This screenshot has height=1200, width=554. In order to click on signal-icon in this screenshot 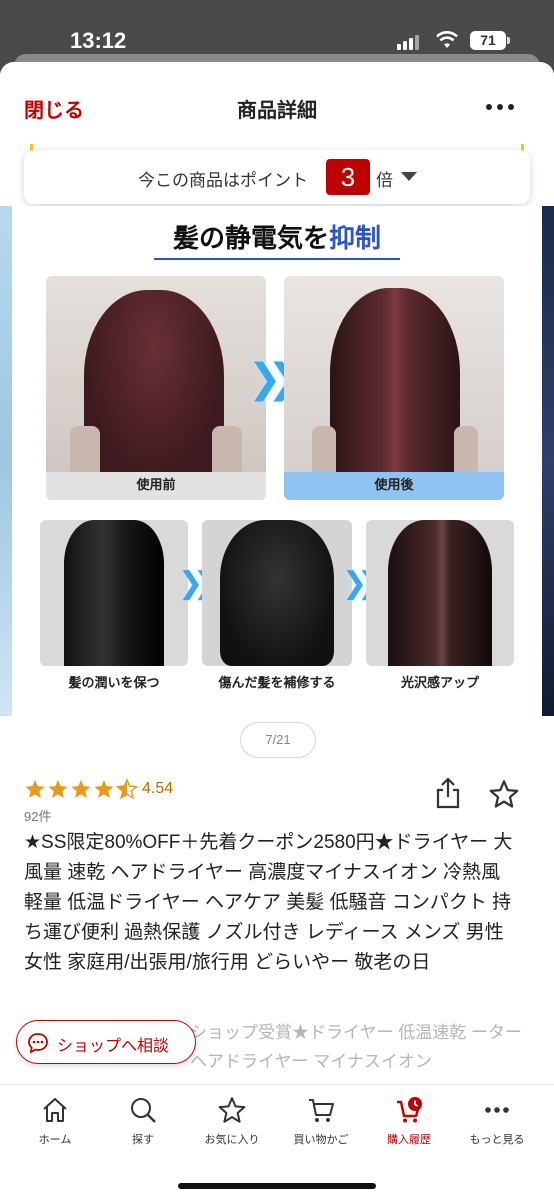, I will do `click(409, 42)`.